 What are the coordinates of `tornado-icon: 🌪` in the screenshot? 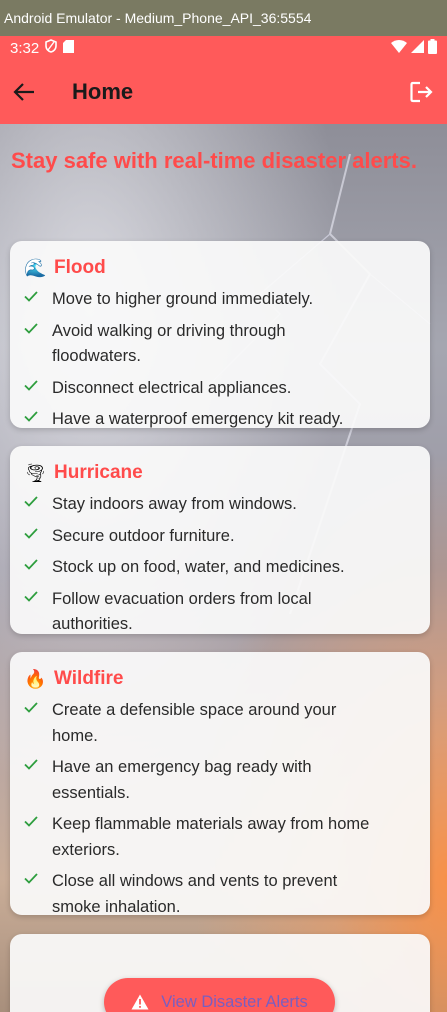 It's located at (35, 473).